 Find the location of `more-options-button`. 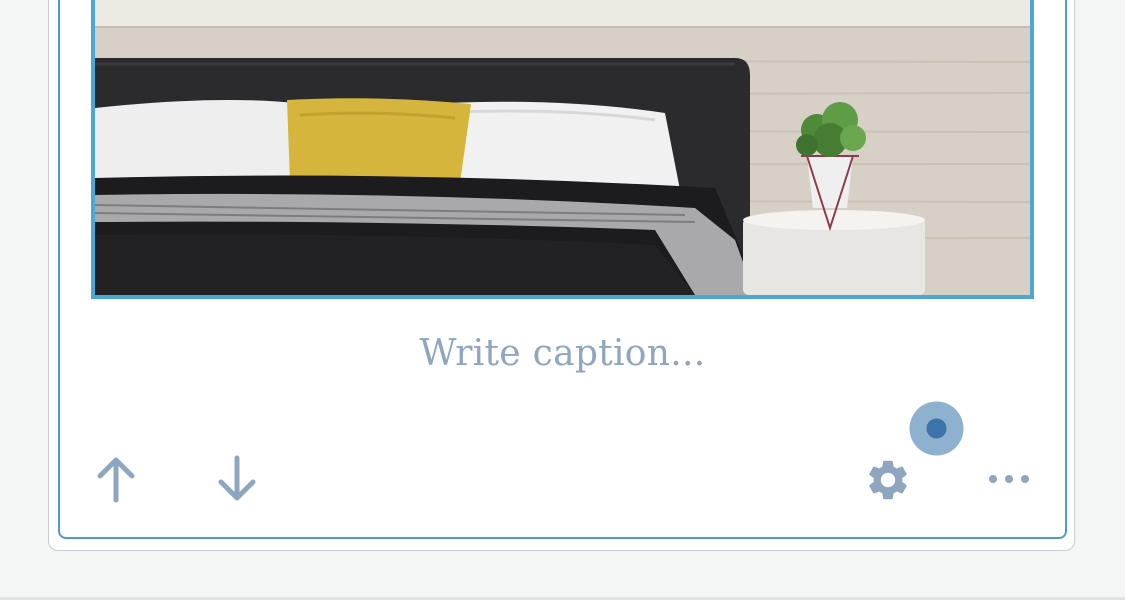

more-options-button is located at coordinates (1009, 479).